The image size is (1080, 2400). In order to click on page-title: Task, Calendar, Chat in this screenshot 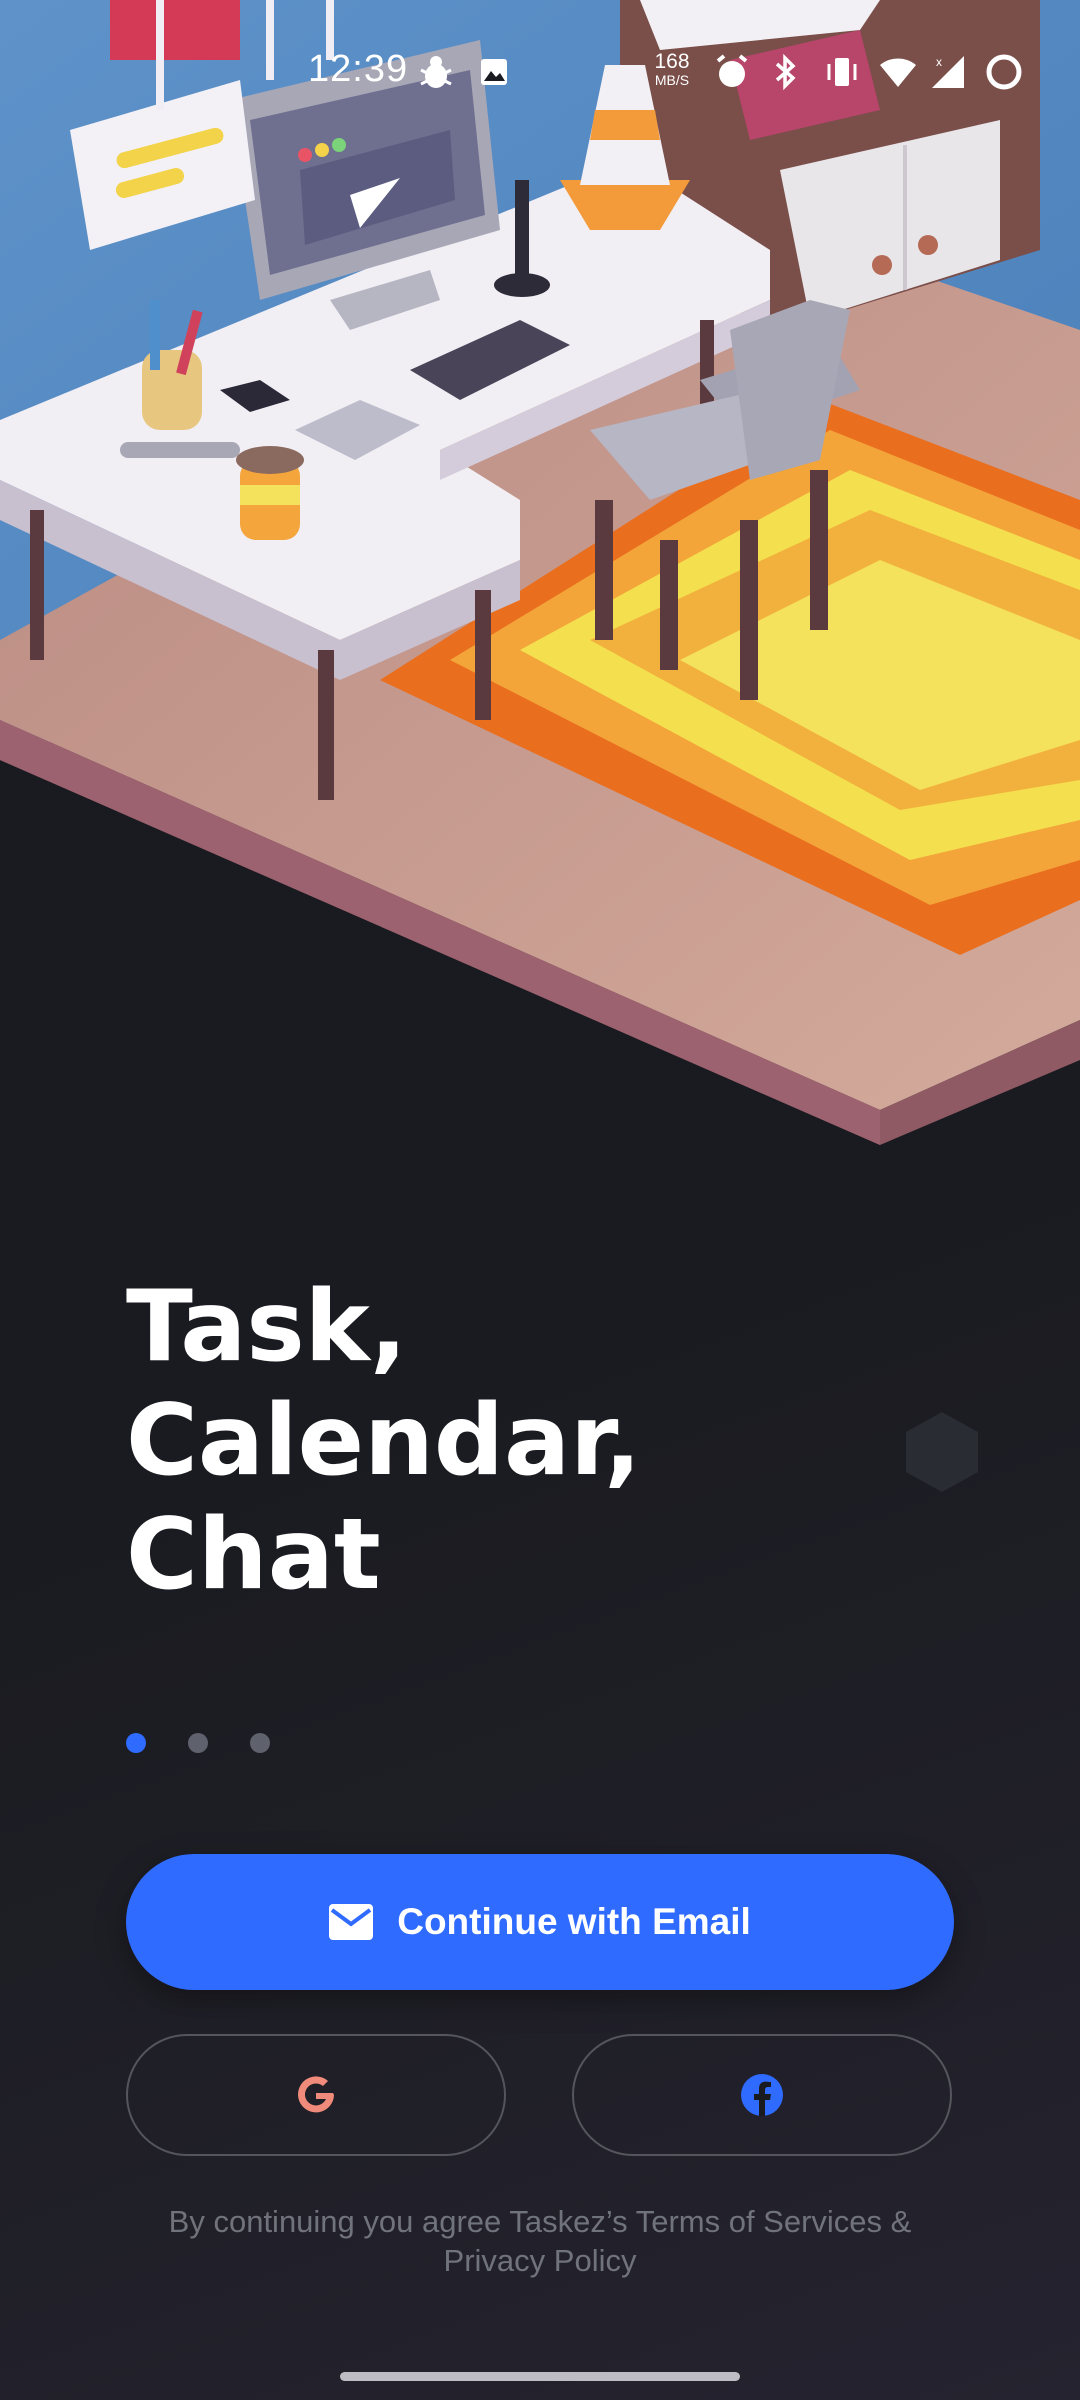, I will do `click(383, 1441)`.